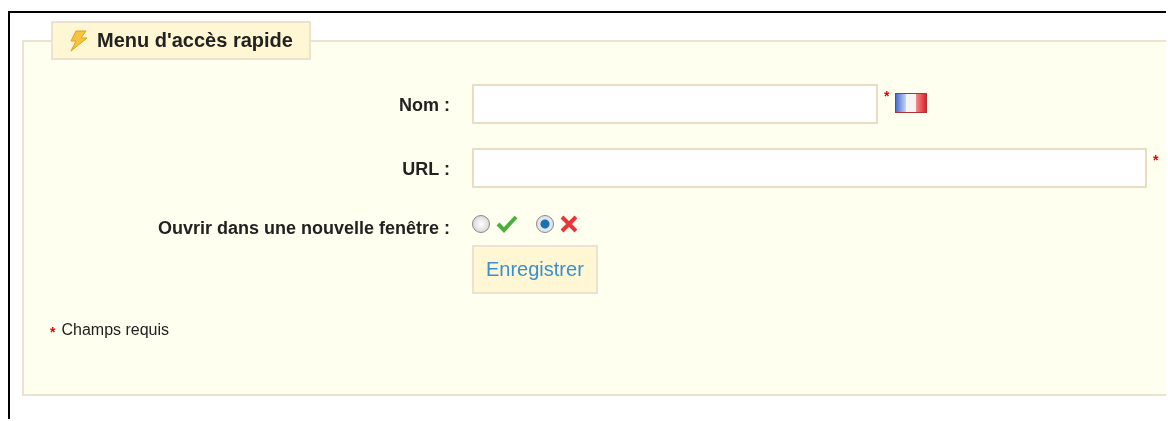 This screenshot has height=421, width=1168. Describe the element at coordinates (425, 169) in the screenshot. I see `field-label: URL :` at that location.